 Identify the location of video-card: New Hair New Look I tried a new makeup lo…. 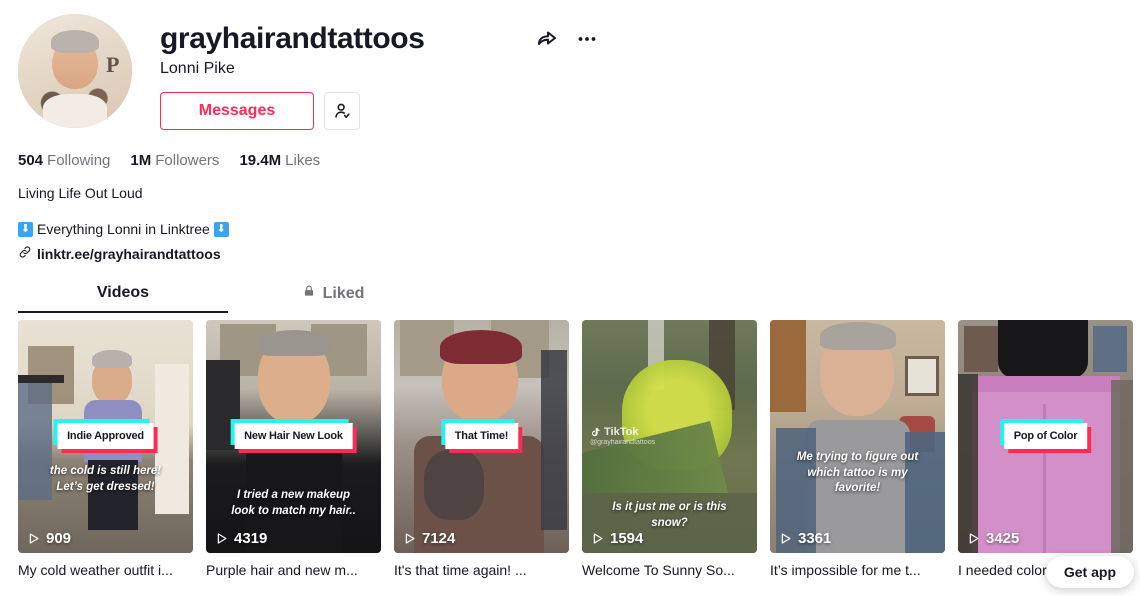
(293, 449).